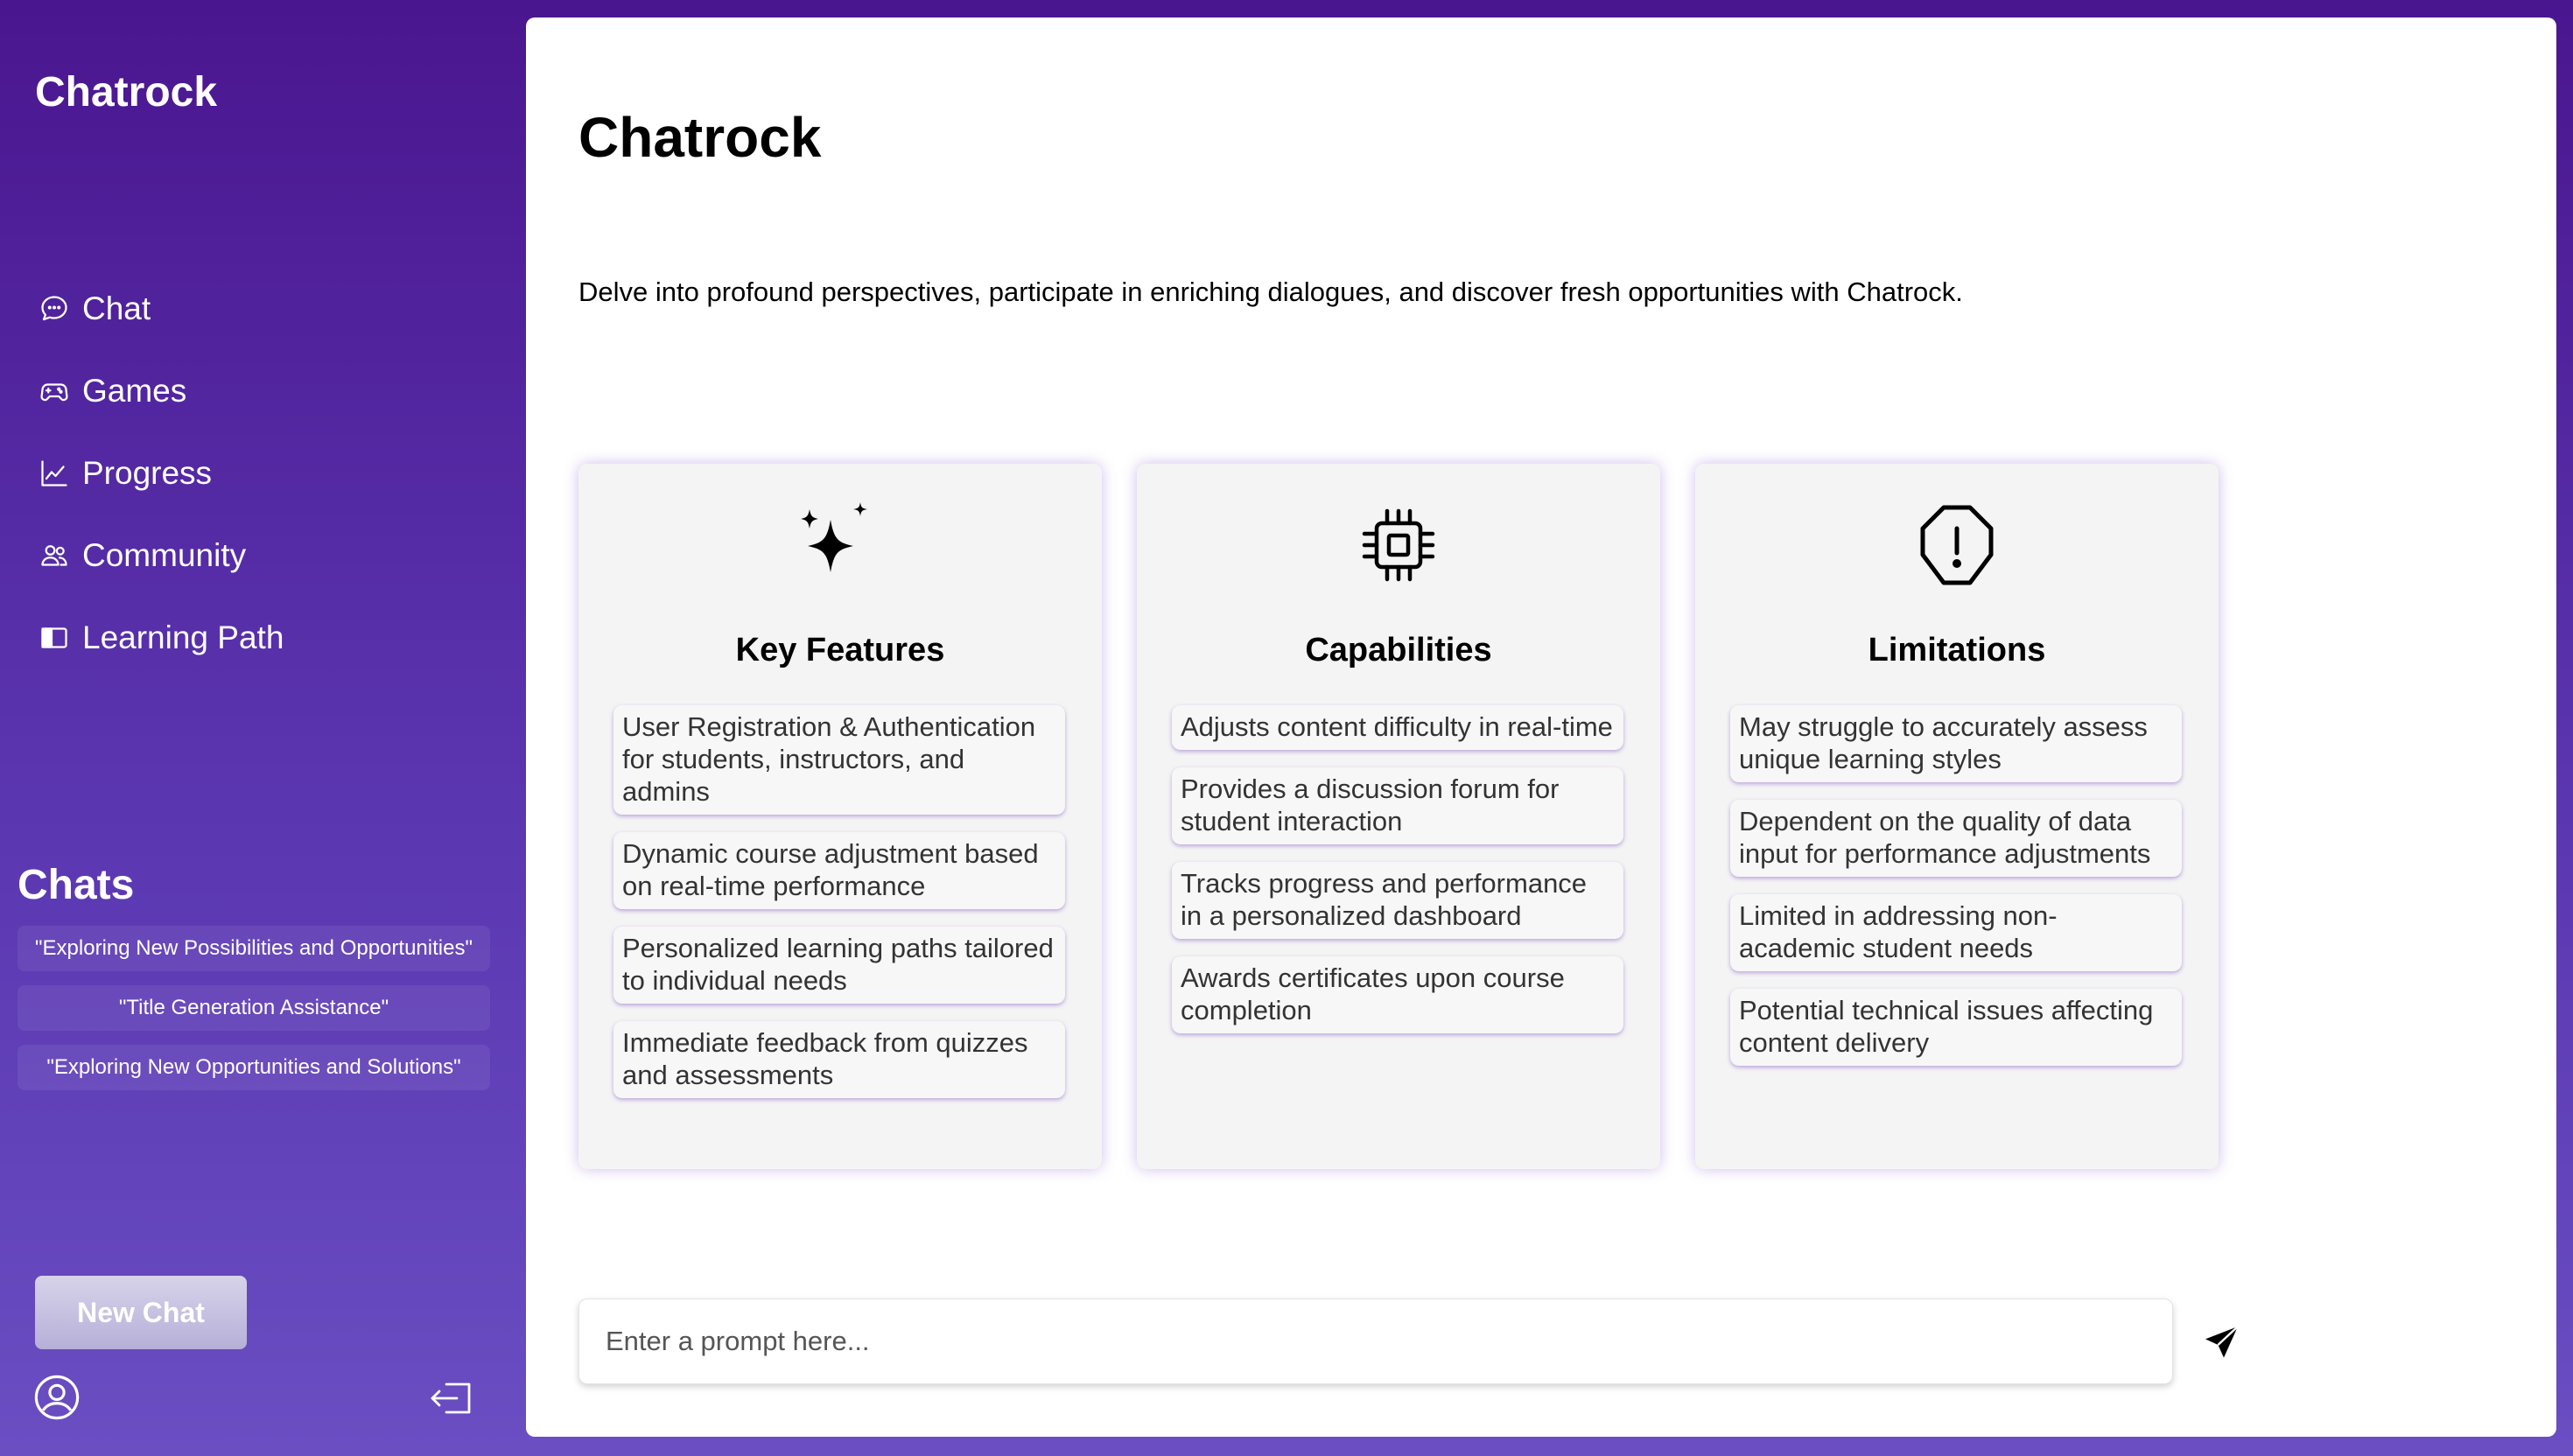  I want to click on chats-heading: Chats, so click(76, 885).